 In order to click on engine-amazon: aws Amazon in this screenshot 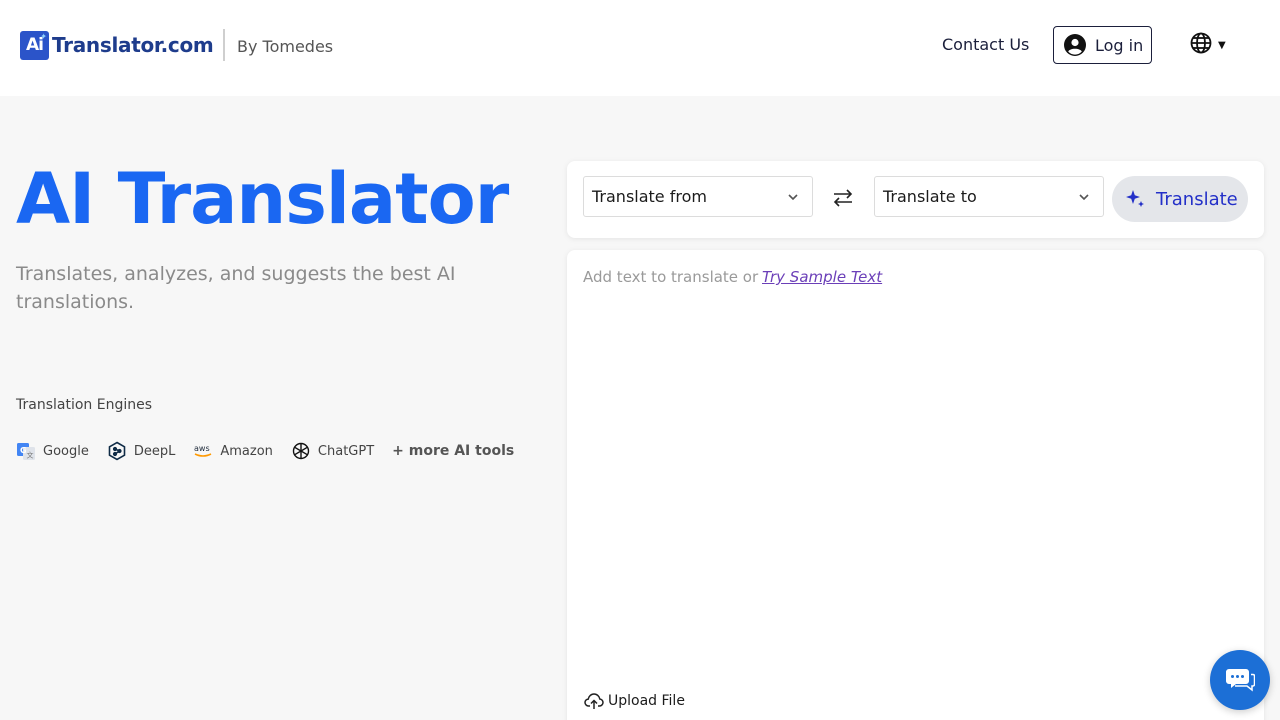, I will do `click(233, 451)`.